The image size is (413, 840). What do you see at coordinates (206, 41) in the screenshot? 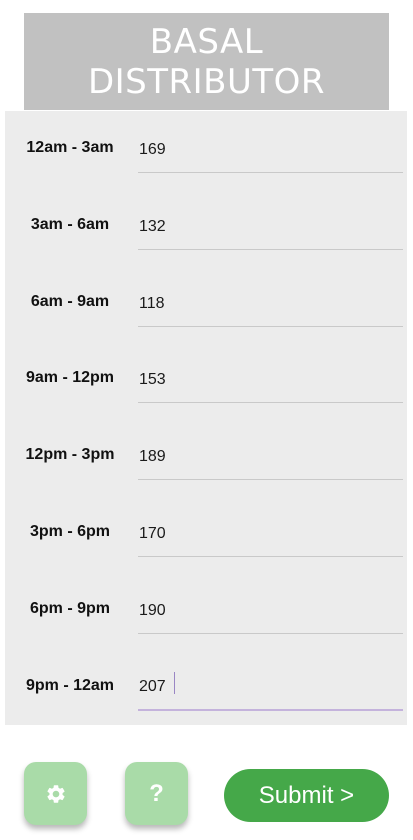
I see `title-line-1: BASAL` at bounding box center [206, 41].